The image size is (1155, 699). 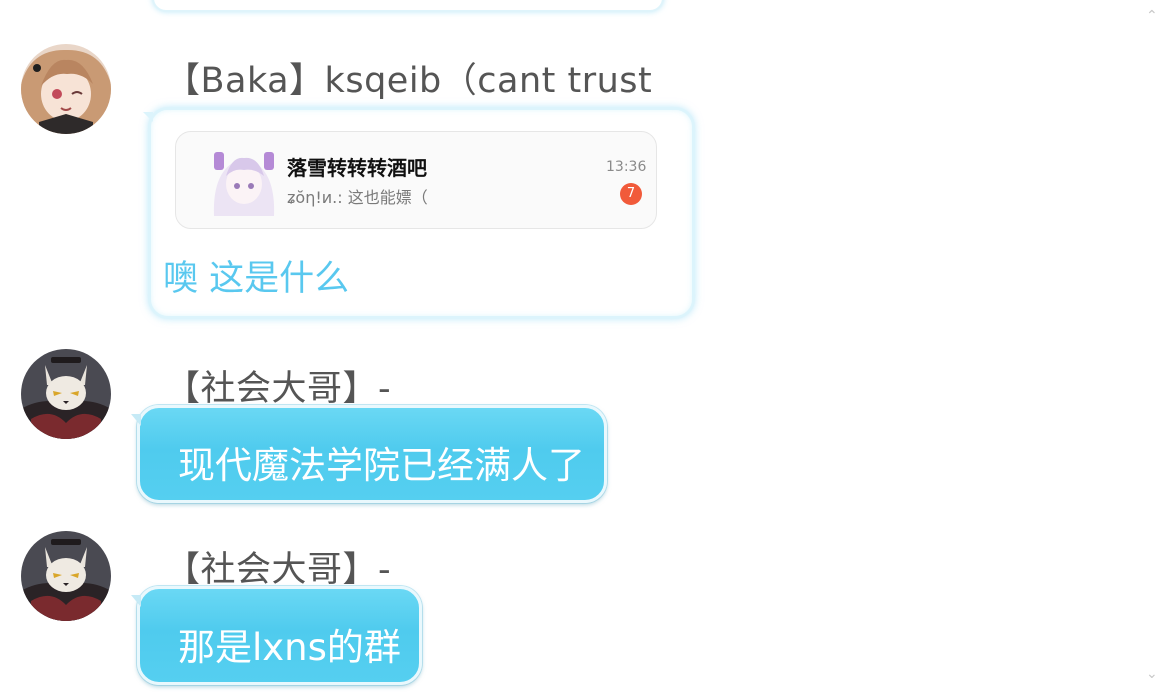 What do you see at coordinates (256, 279) in the screenshot?
I see `message-text: 噢 这是什么` at bounding box center [256, 279].